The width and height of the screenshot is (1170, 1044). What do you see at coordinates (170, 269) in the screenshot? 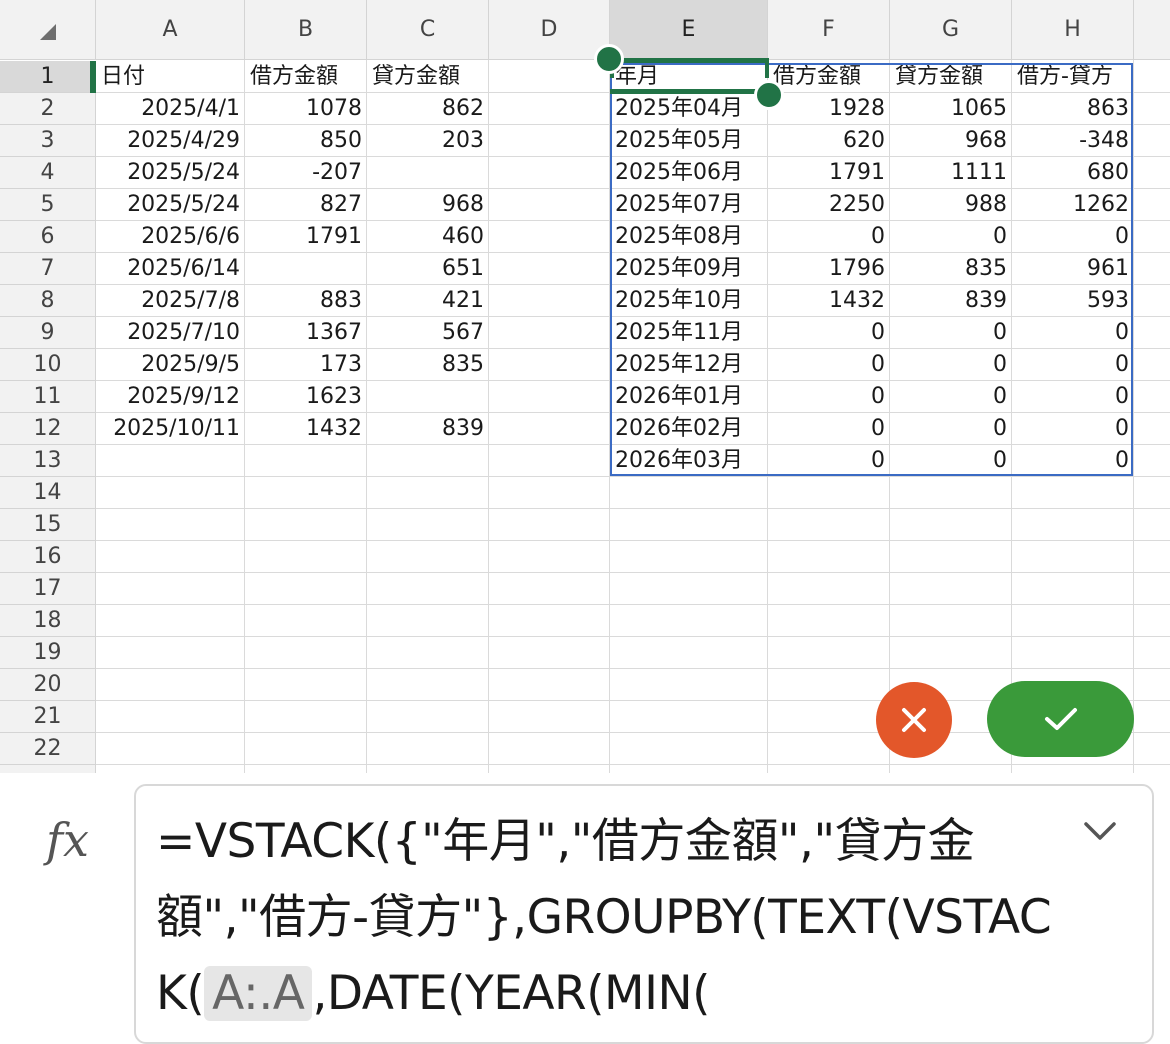
I see `data-cell: 2025/6/14` at bounding box center [170, 269].